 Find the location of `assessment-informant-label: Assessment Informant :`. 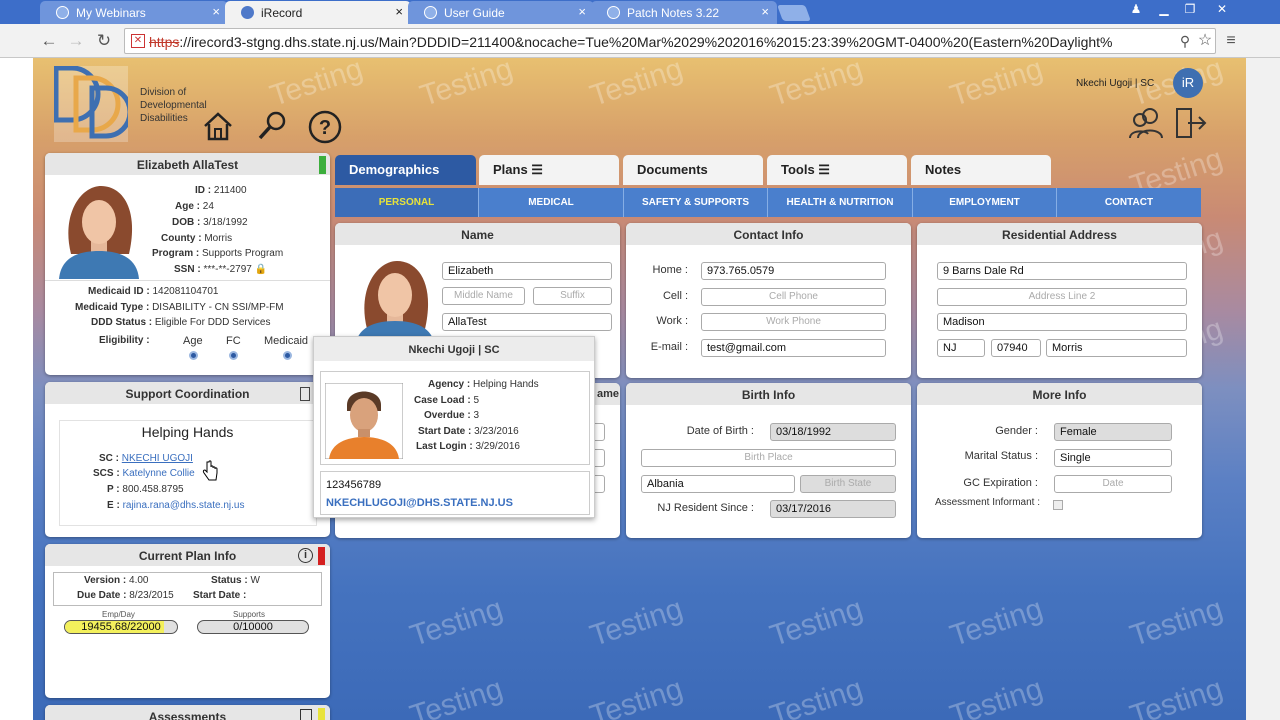

assessment-informant-label: Assessment Informant : is located at coordinates (987, 502).